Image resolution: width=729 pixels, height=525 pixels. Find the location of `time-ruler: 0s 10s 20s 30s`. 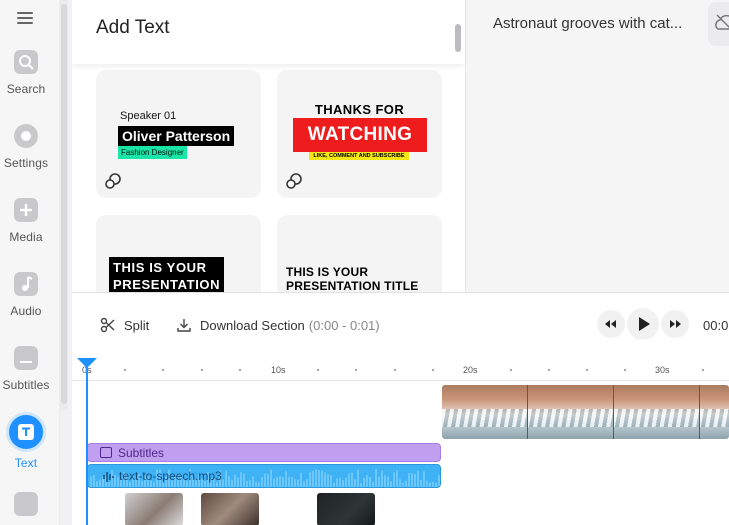

time-ruler: 0s 10s 20s 30s is located at coordinates (400, 371).